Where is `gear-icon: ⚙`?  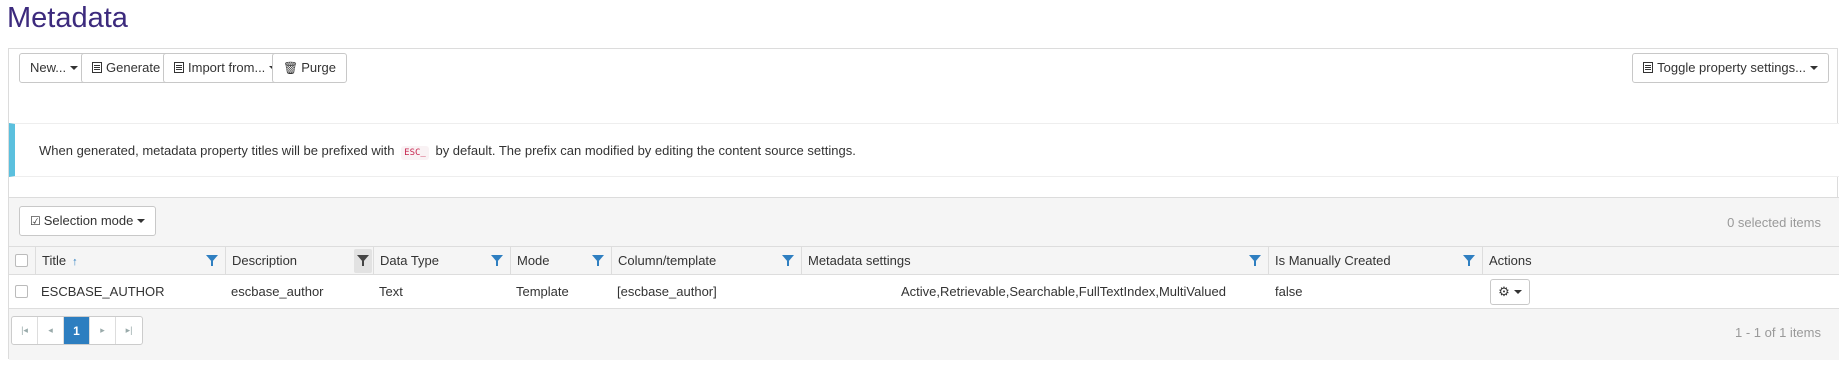 gear-icon: ⚙ is located at coordinates (1504, 291).